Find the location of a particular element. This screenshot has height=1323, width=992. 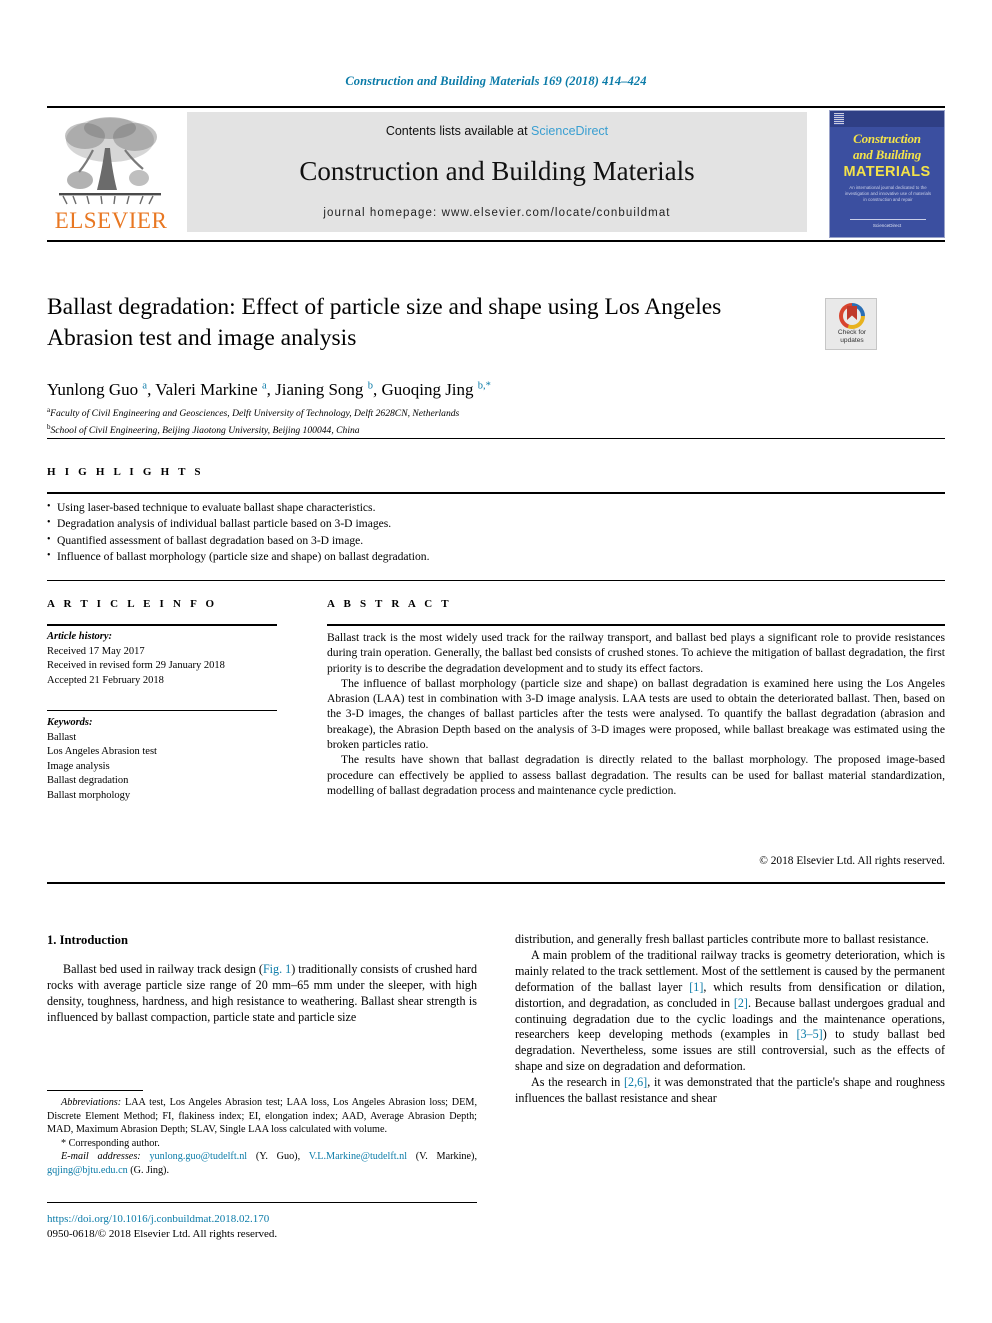

email-link-markine: V.L.Markine@tudelft.nl is located at coordinates (358, 1156).